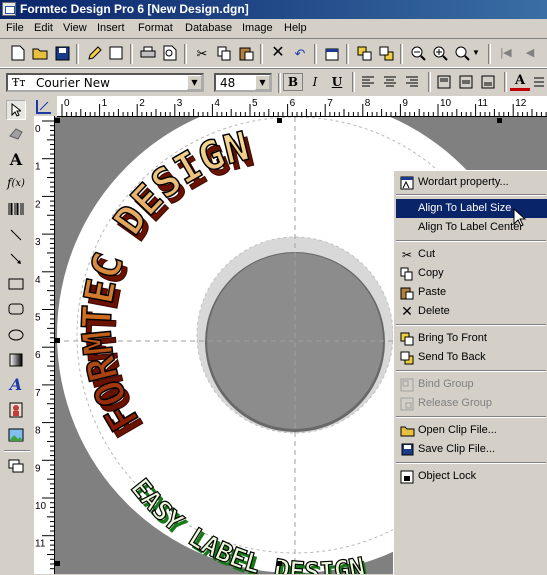 This screenshot has width=547, height=575. I want to click on bring-front-icon, so click(364, 53).